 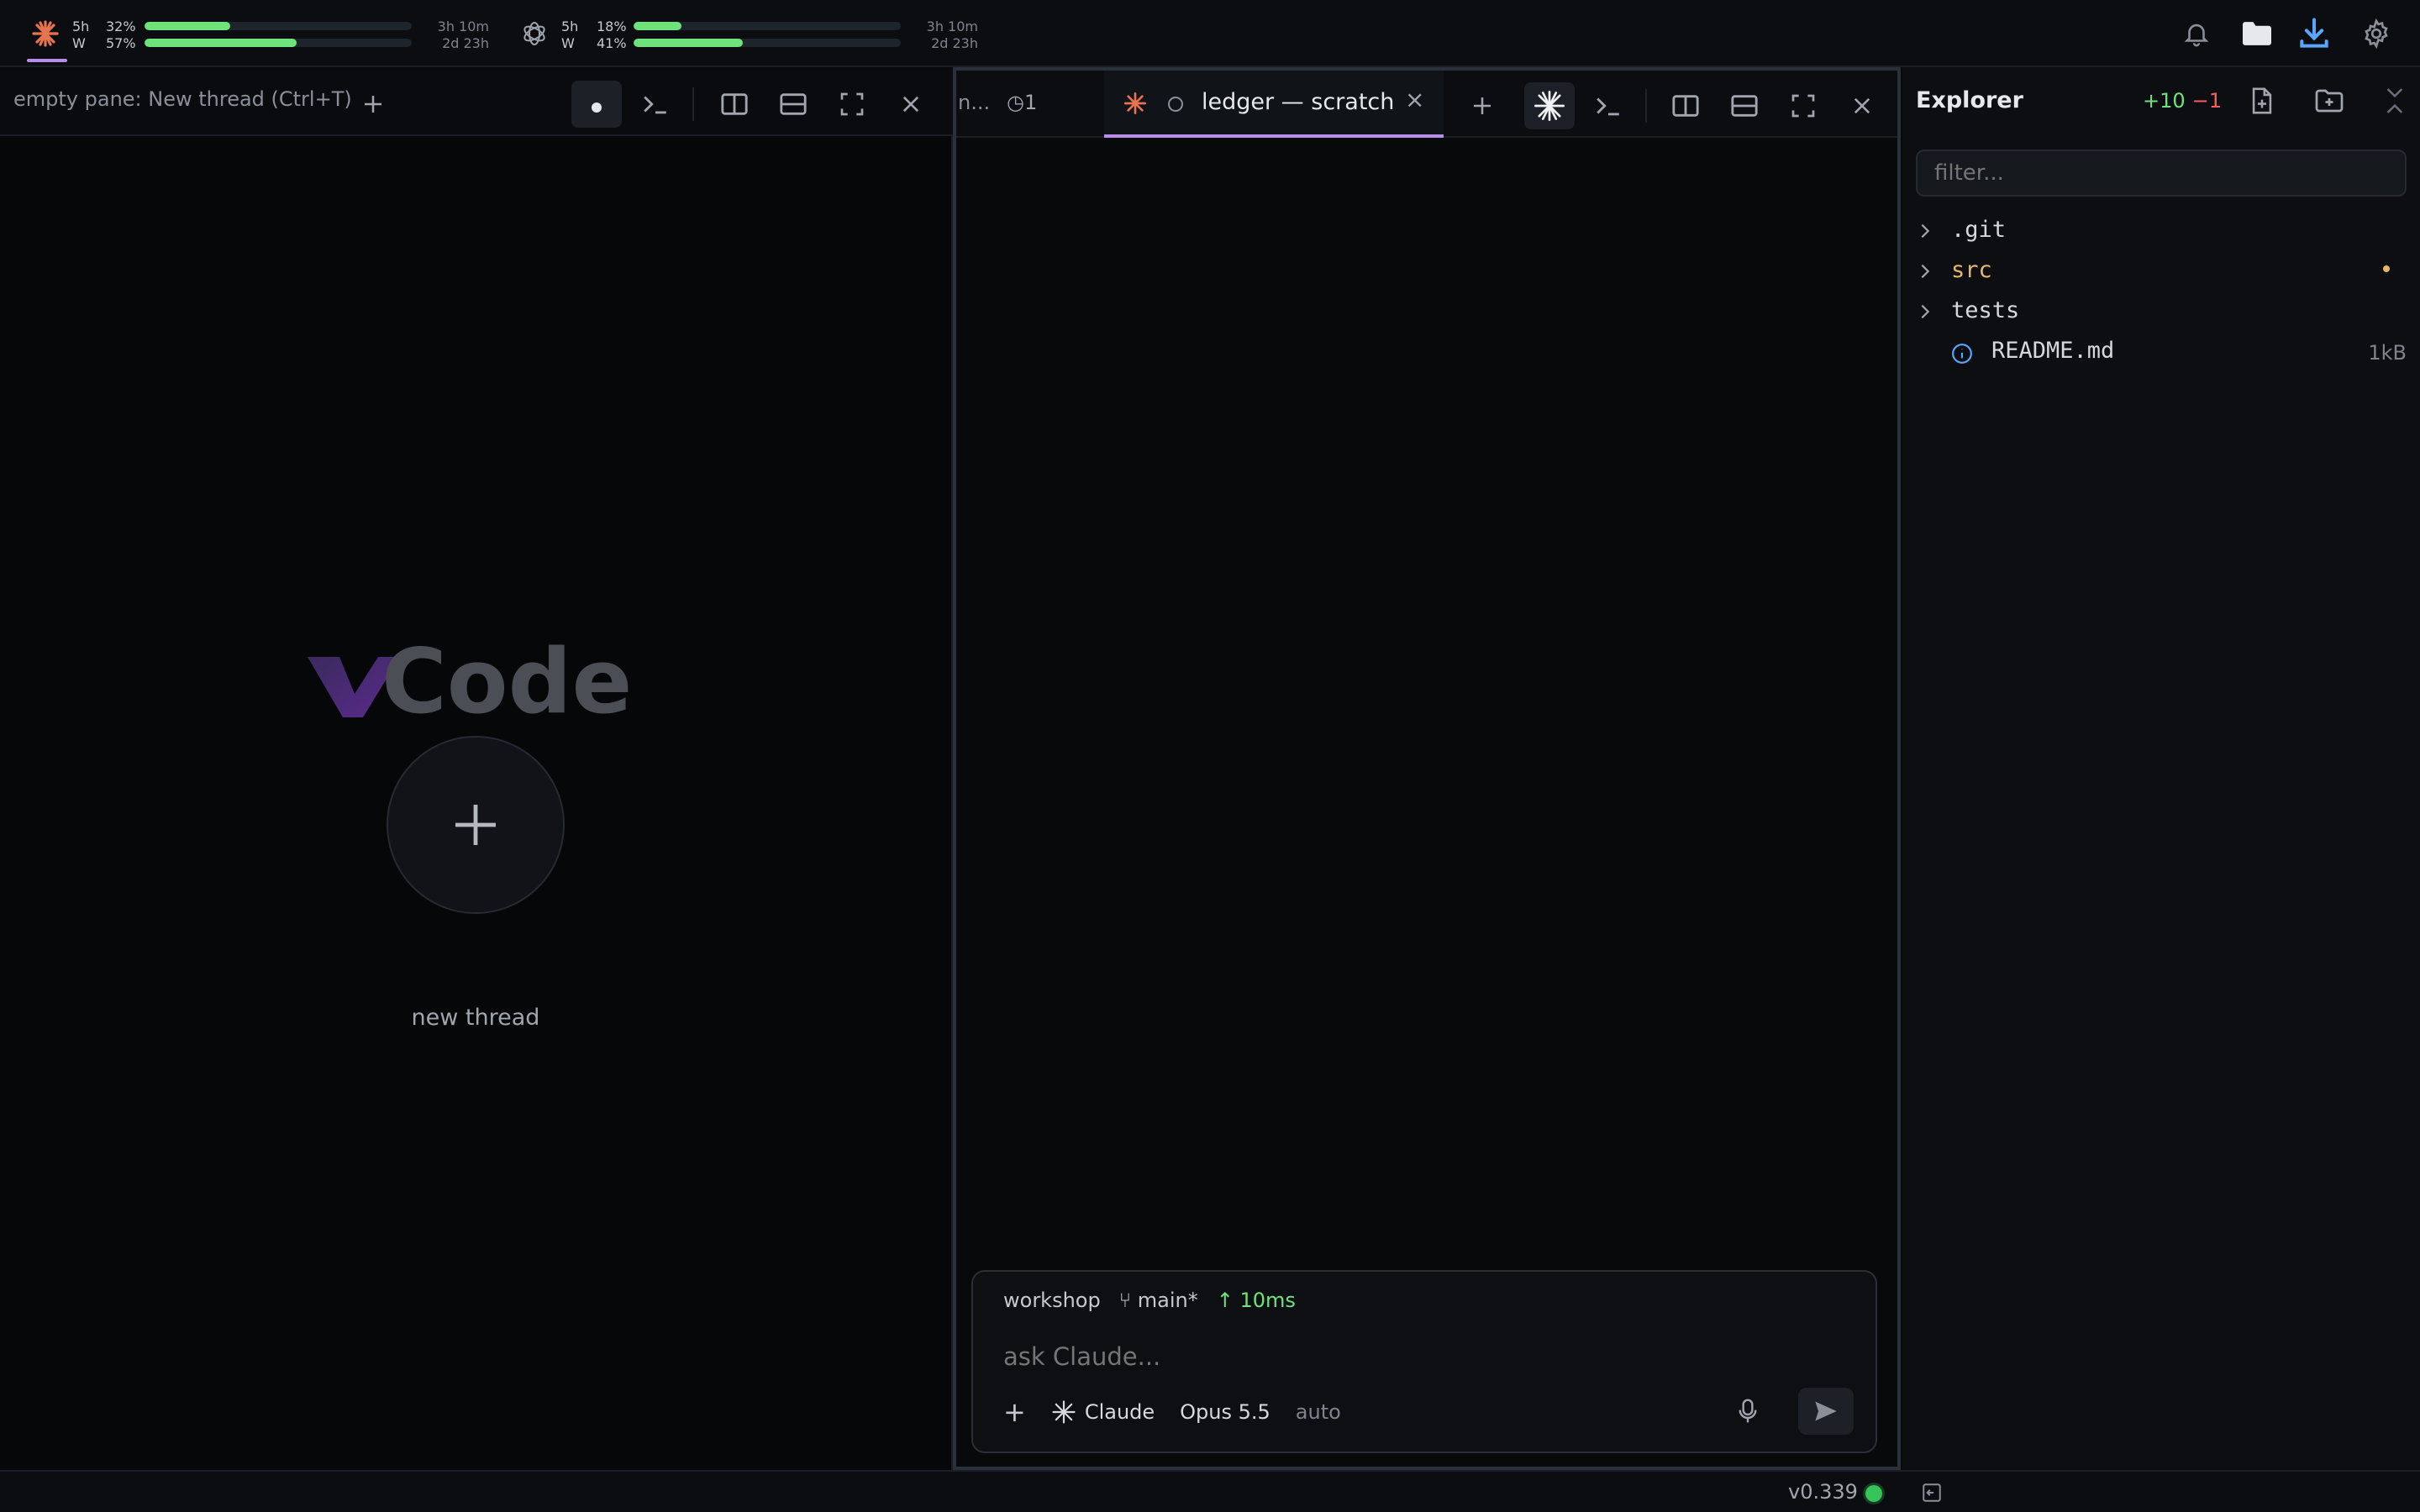 I want to click on modified-dot-icon, so click(x=2387, y=268).